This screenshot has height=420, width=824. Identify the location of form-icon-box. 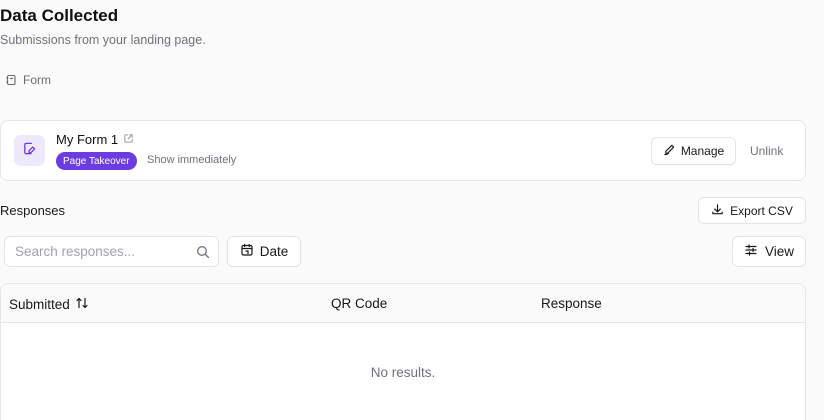
(29, 150).